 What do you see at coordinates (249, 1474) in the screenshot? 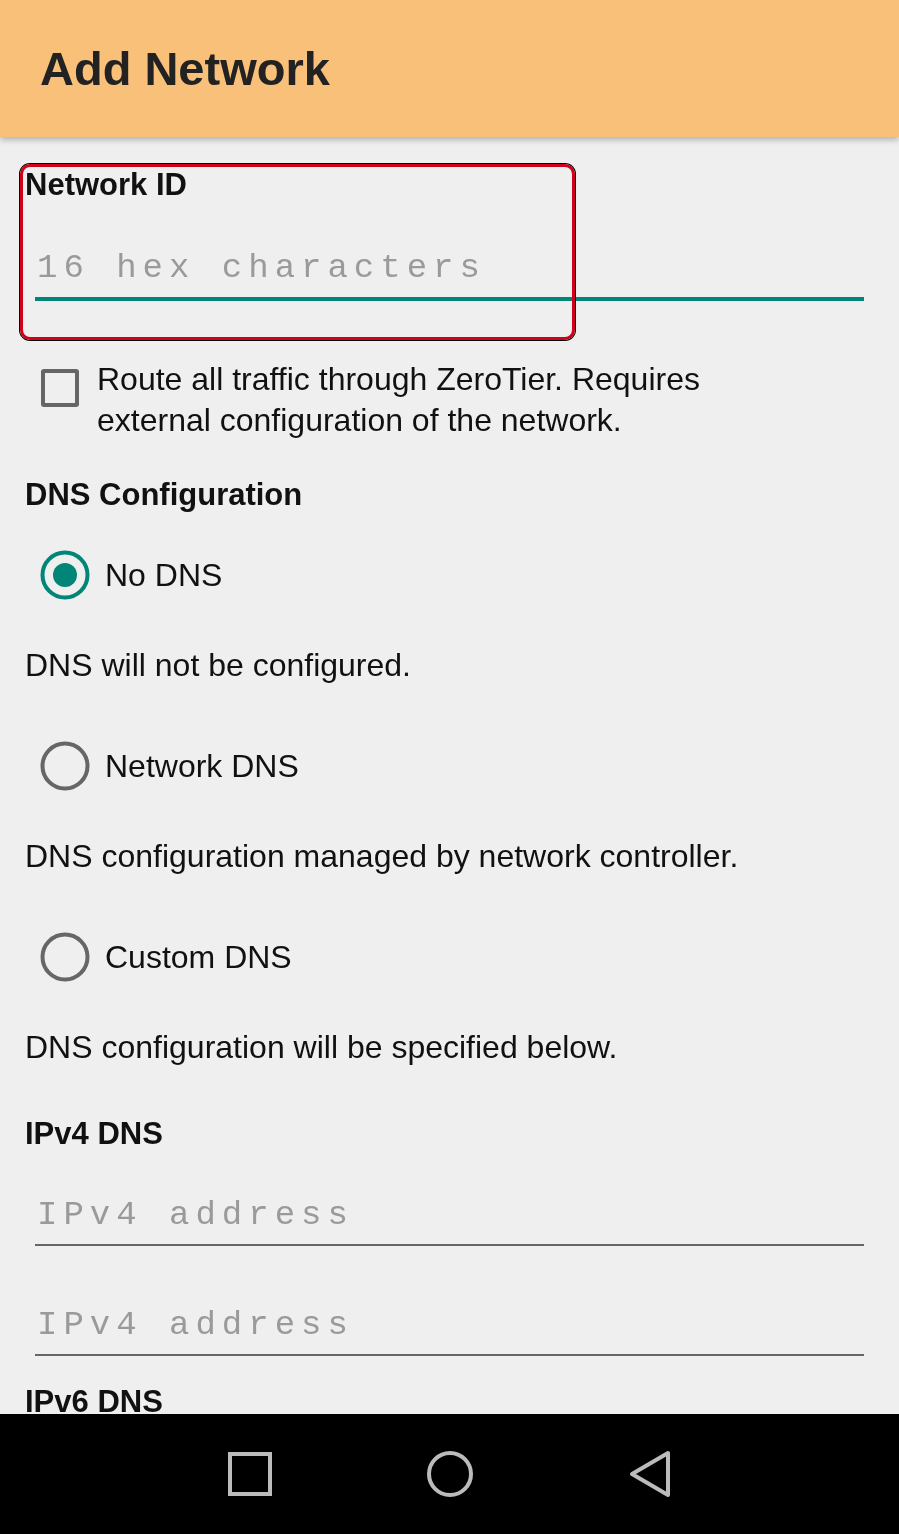
I see `square-icon` at bounding box center [249, 1474].